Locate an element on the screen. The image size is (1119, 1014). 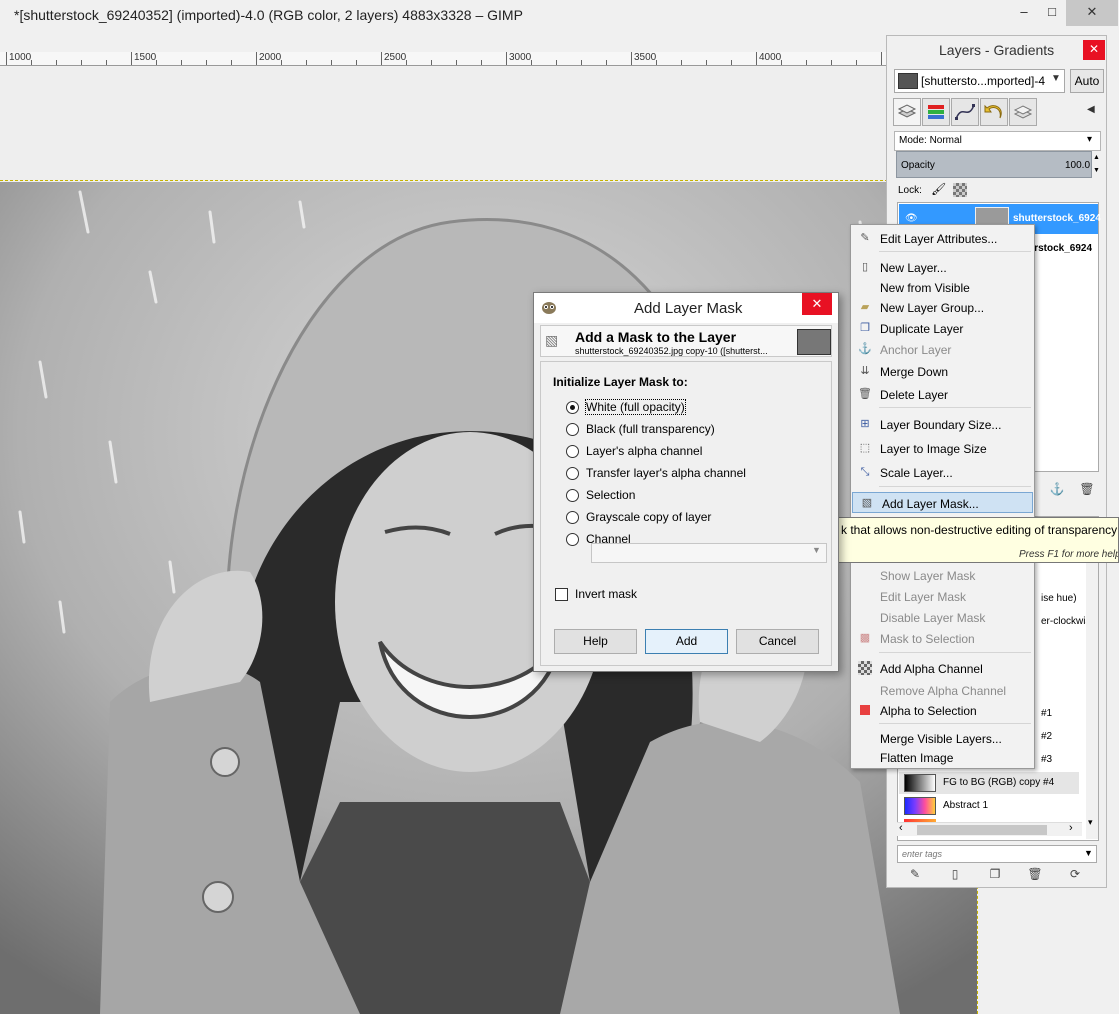
tab-channels is located at coordinates (936, 112).